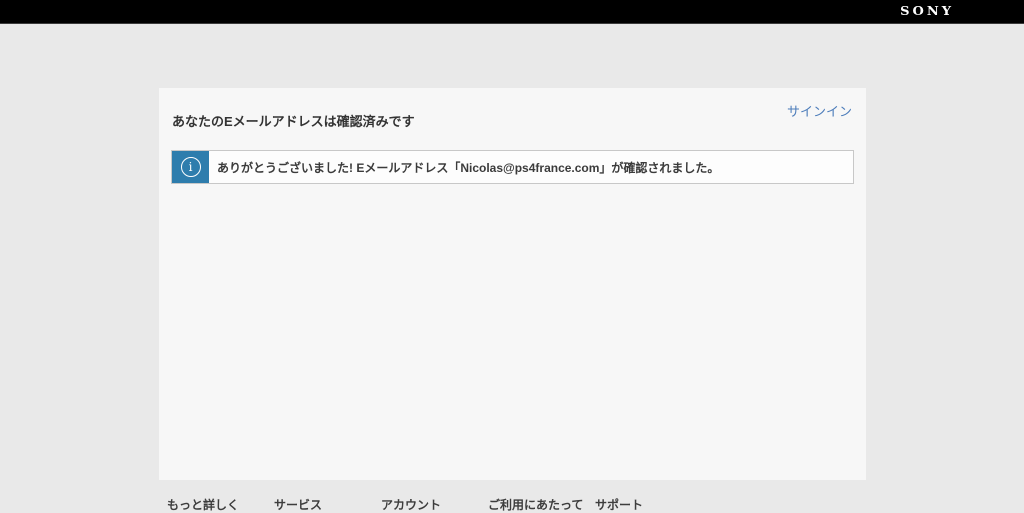 The width and height of the screenshot is (1024, 513). I want to click on signin-link: サインイン, so click(819, 110).